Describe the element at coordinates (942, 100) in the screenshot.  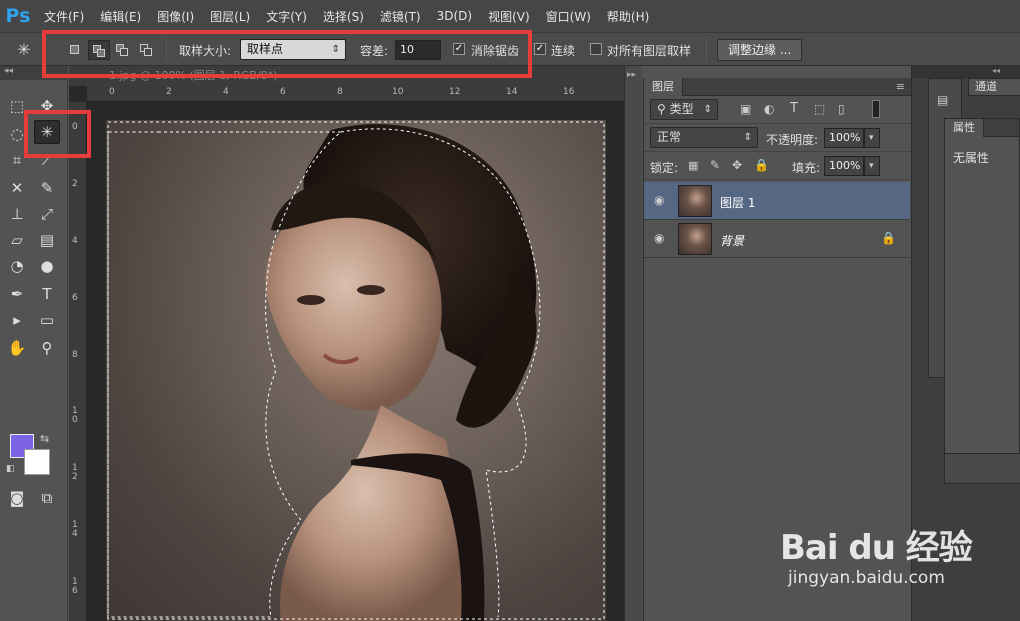
I see `history-panel-icon: ▤` at that location.